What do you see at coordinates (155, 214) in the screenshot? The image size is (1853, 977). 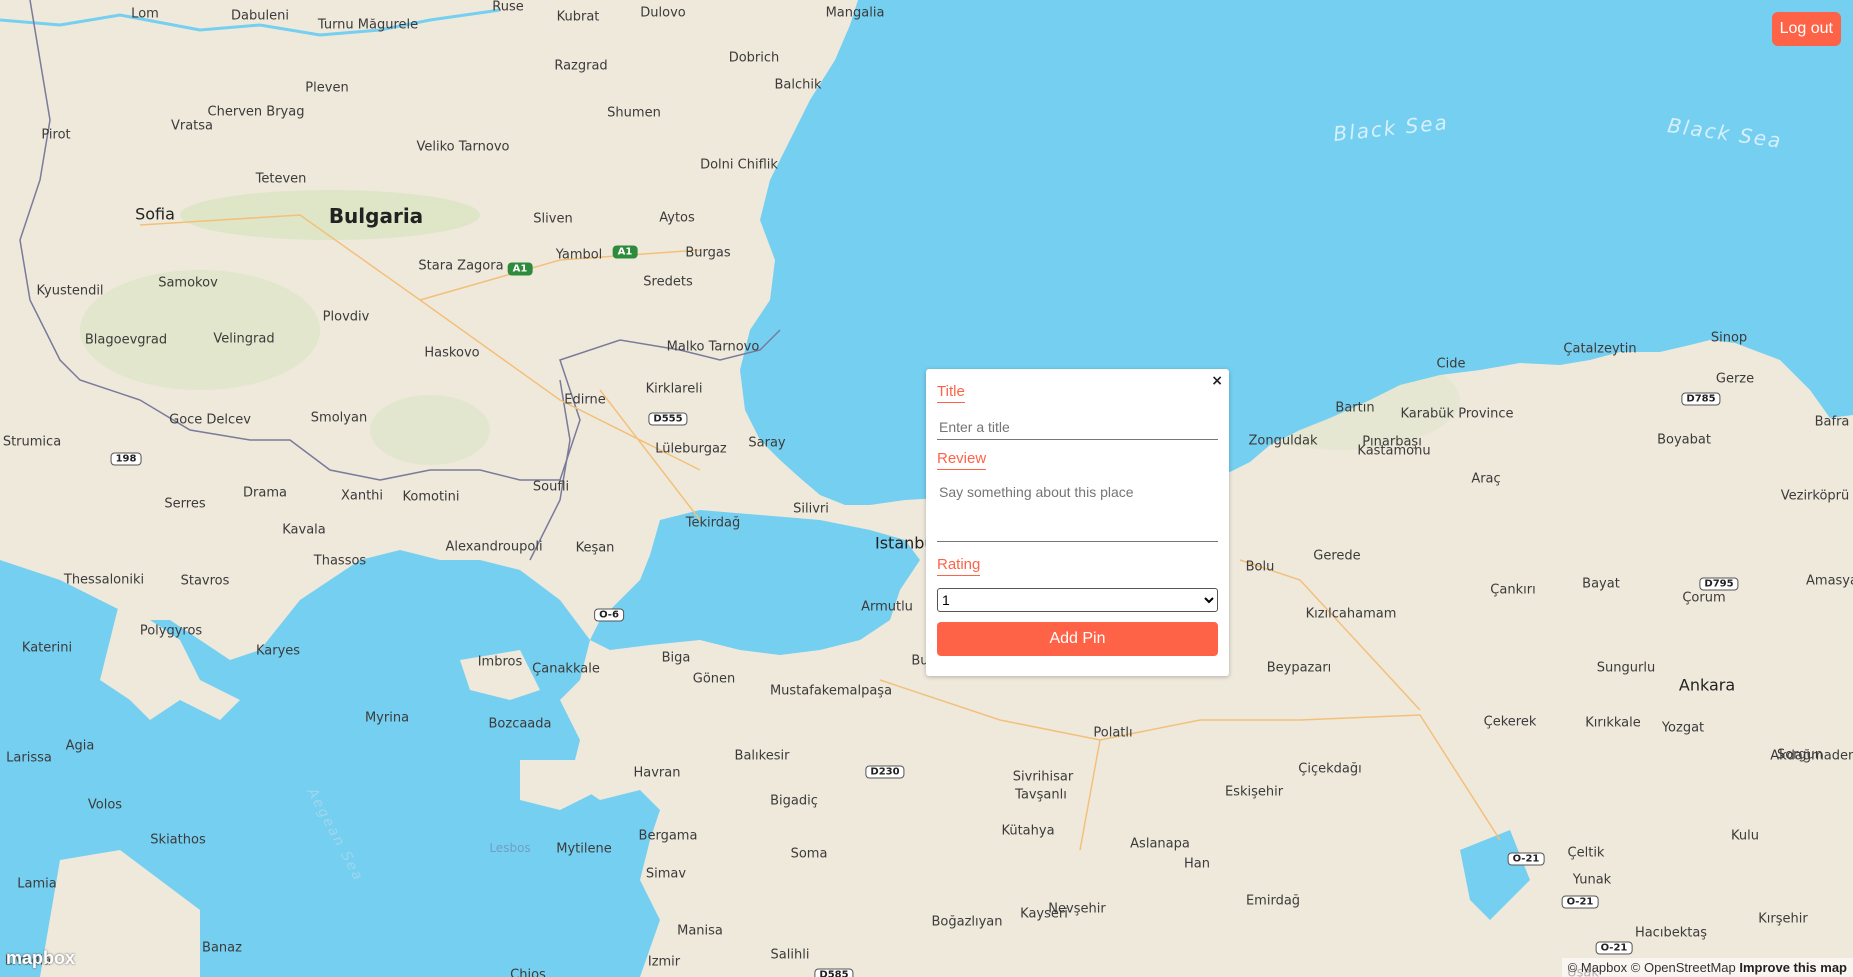 I see `city-label: Sofia` at bounding box center [155, 214].